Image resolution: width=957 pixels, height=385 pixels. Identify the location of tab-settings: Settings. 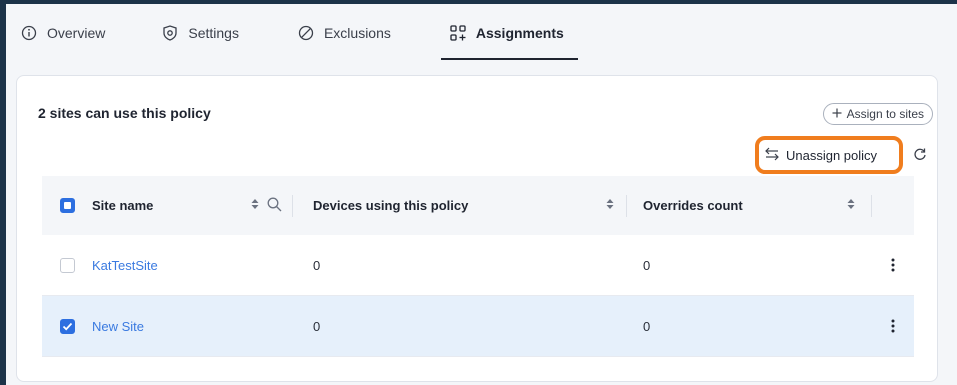
(200, 33).